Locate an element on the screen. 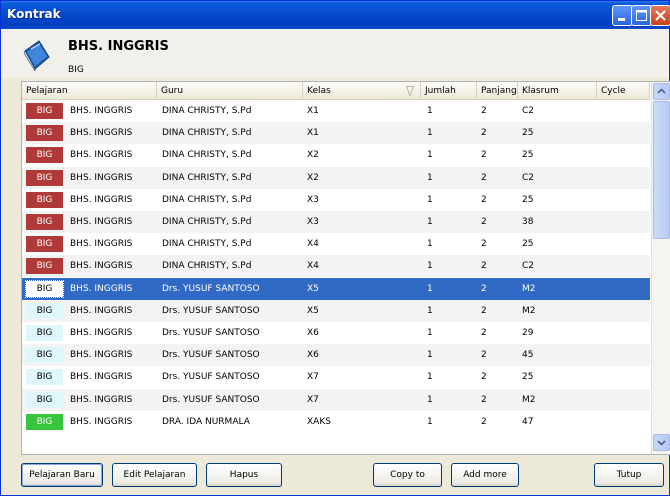  table-row: BIG BHS. INGGRIS Drs. YUSUF SANTOSO X6 1 2 29 is located at coordinates (336, 333).